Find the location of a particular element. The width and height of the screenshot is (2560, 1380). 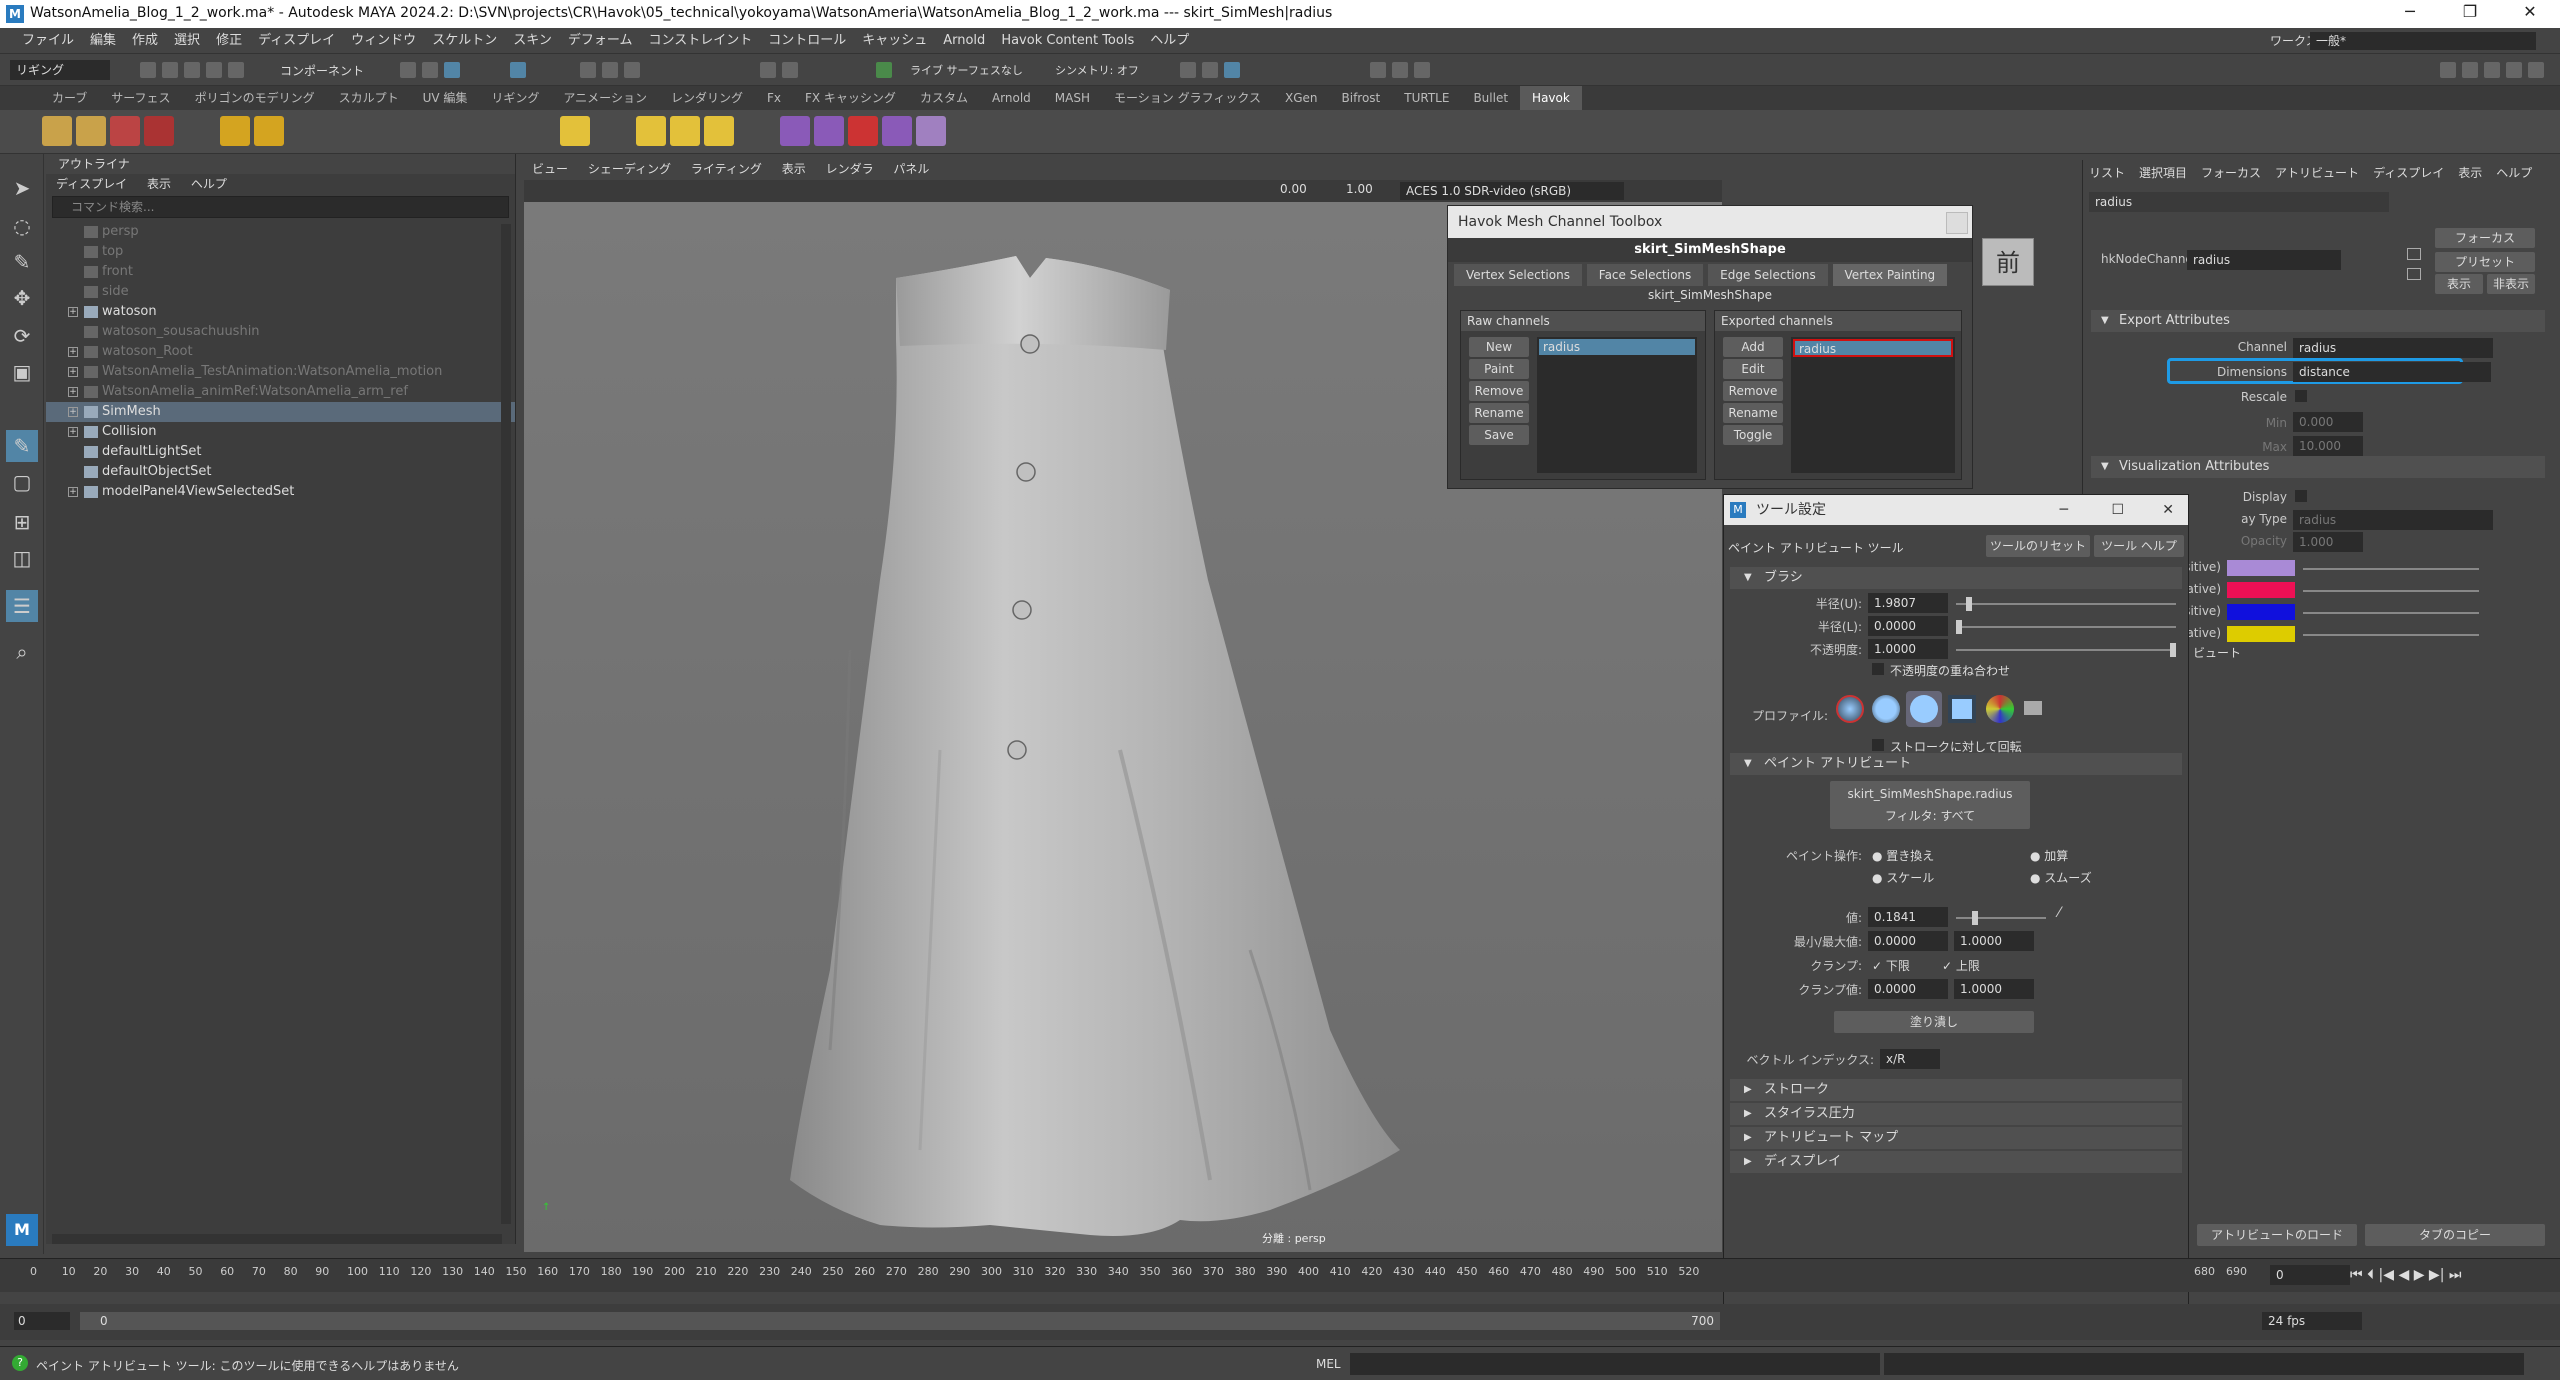

mode-select: リギング is located at coordinates (60, 70).